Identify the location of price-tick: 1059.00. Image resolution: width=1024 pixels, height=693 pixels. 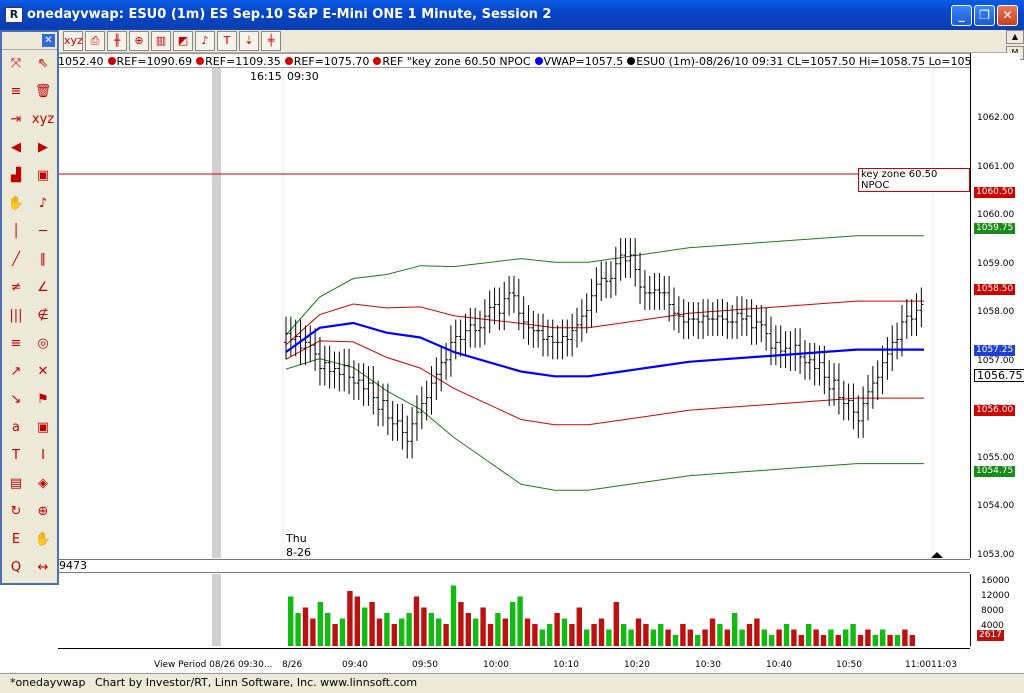
(996, 263).